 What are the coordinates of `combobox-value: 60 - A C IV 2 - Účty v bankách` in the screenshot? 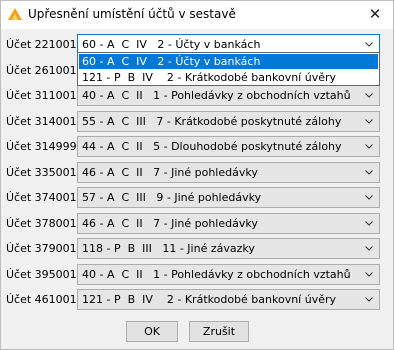 It's located at (171, 44).